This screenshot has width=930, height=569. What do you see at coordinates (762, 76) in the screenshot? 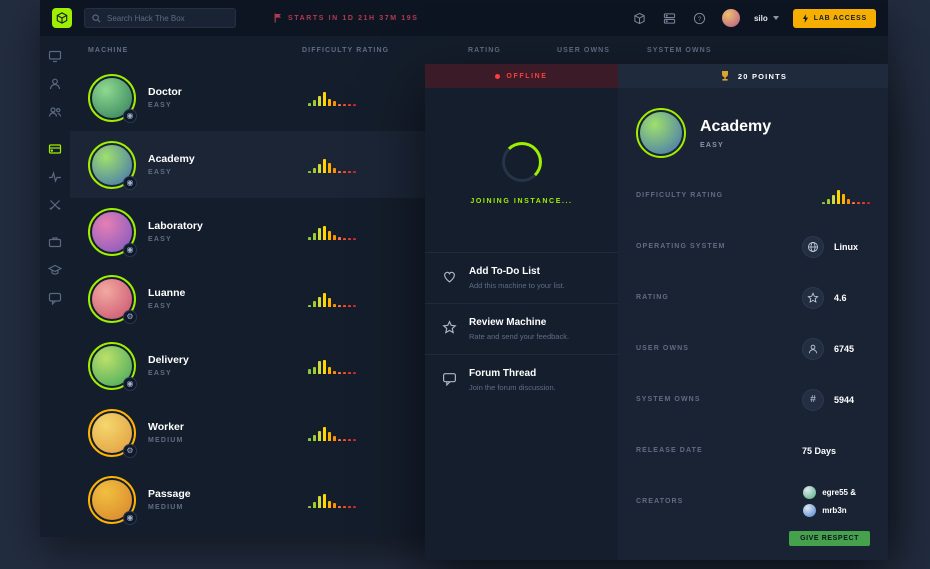
I see `points-label: 20 POINTS` at bounding box center [762, 76].